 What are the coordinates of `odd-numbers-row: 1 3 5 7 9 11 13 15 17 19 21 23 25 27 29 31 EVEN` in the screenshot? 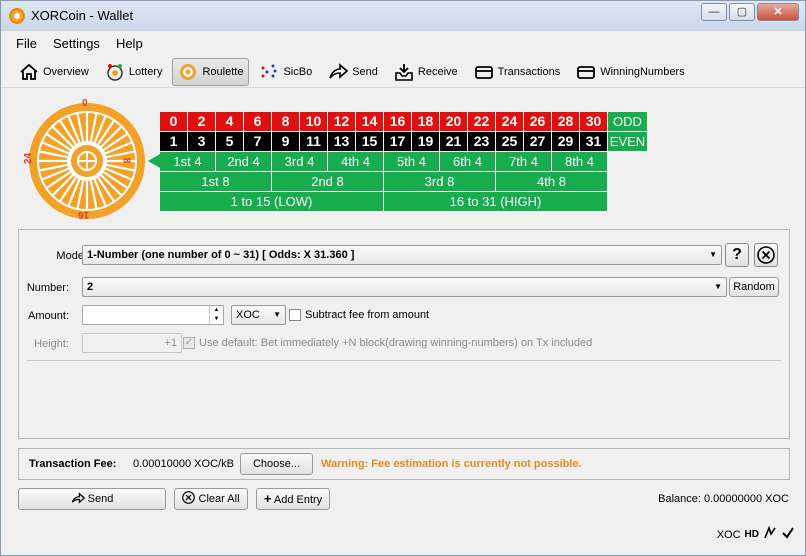 It's located at (404, 141).